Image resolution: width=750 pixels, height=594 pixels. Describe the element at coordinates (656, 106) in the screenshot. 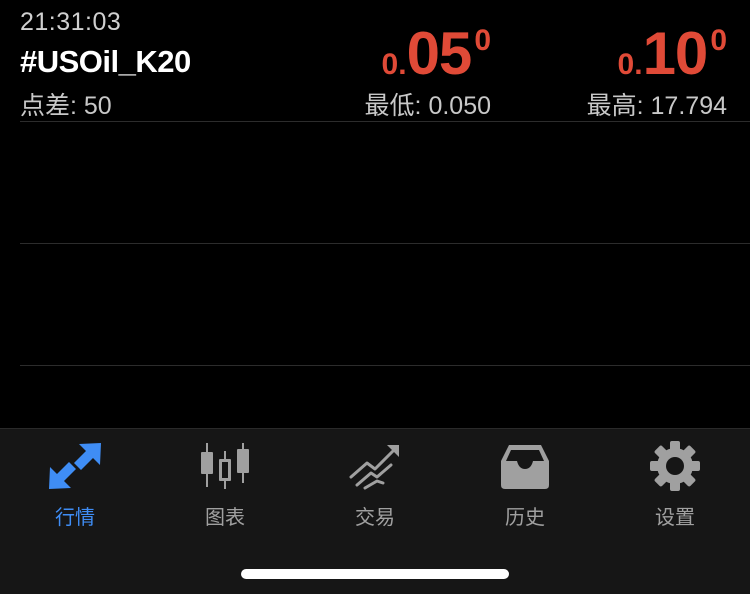

I see `high-price-label: 最高: 17.794` at that location.